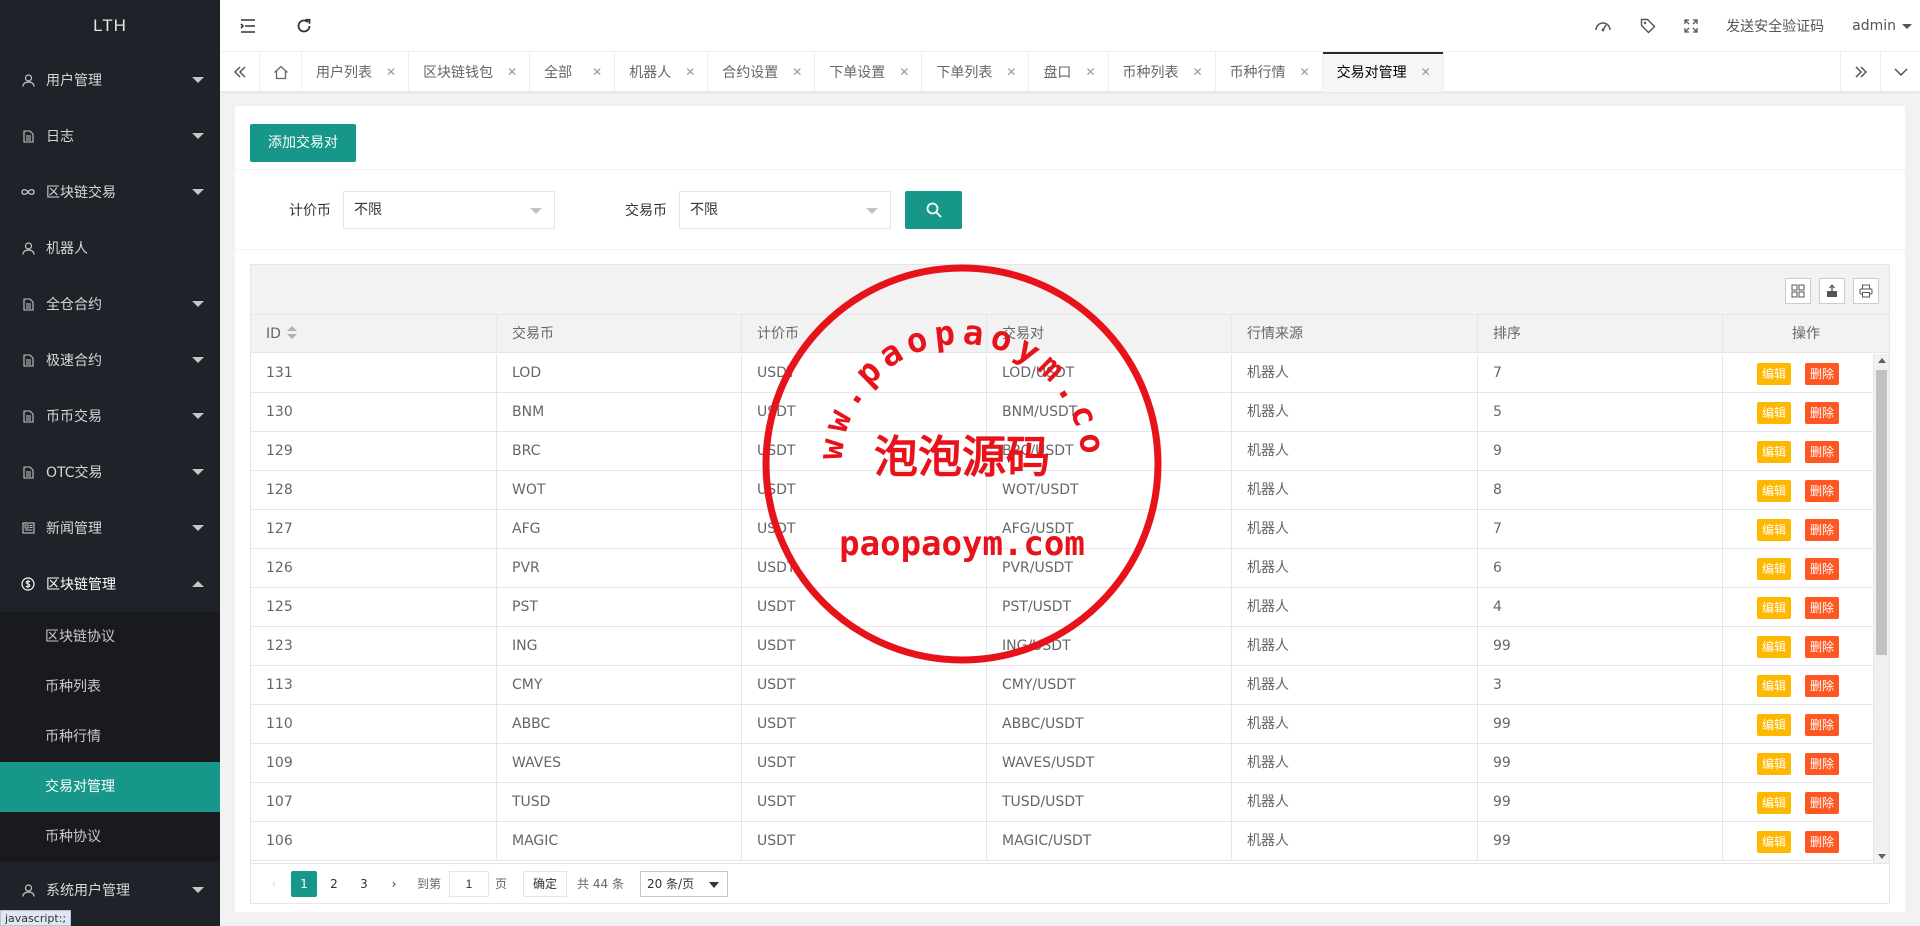 The width and height of the screenshot is (1920, 926). Describe the element at coordinates (933, 209) in the screenshot. I see `search-button` at that location.